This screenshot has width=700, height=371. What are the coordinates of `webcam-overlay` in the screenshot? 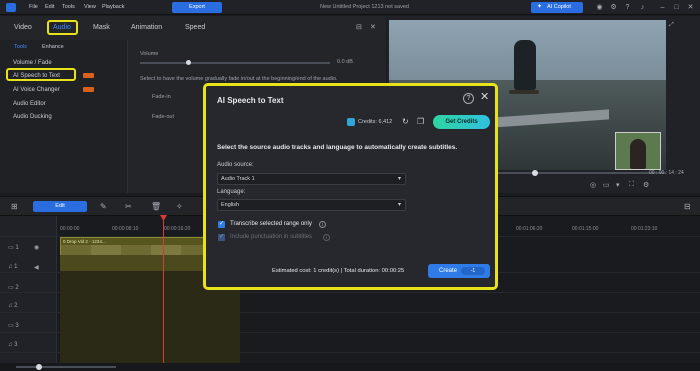 It's located at (638, 151).